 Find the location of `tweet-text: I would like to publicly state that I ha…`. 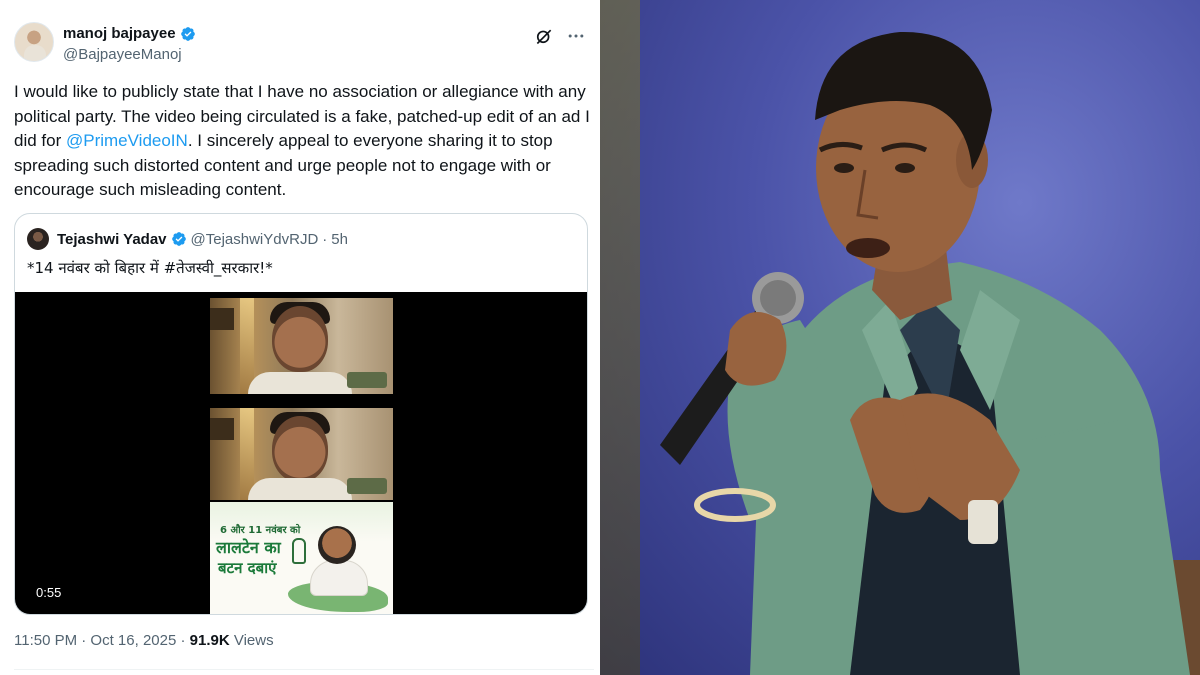

tweet-text: I would like to publicly state that I ha… is located at coordinates (303, 141).